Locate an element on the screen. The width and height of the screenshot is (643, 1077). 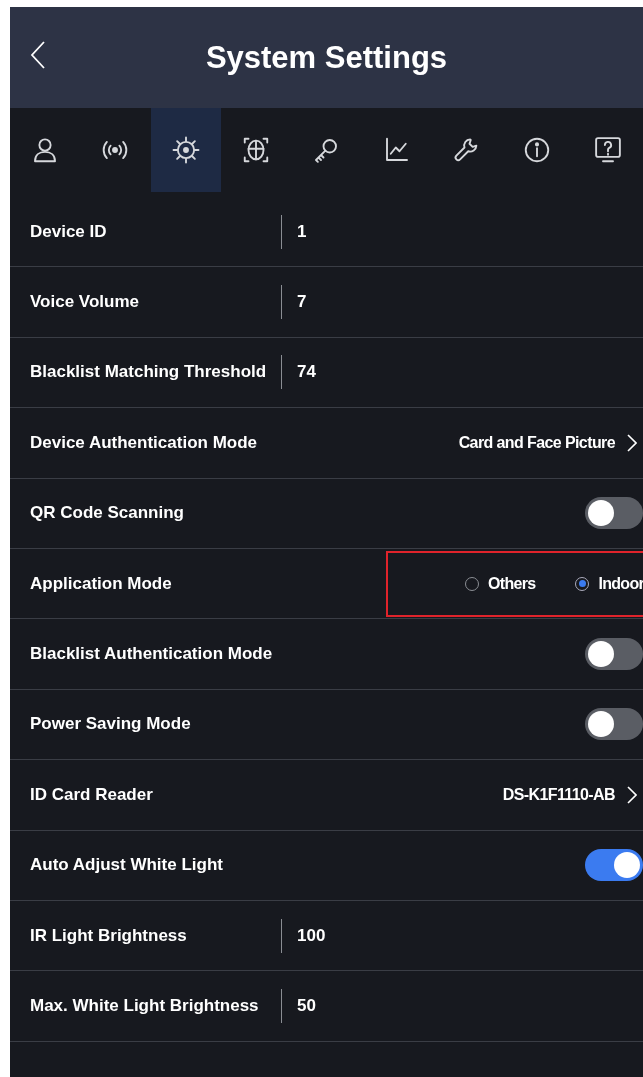
radio-option: Indoor is located at coordinates (609, 583).